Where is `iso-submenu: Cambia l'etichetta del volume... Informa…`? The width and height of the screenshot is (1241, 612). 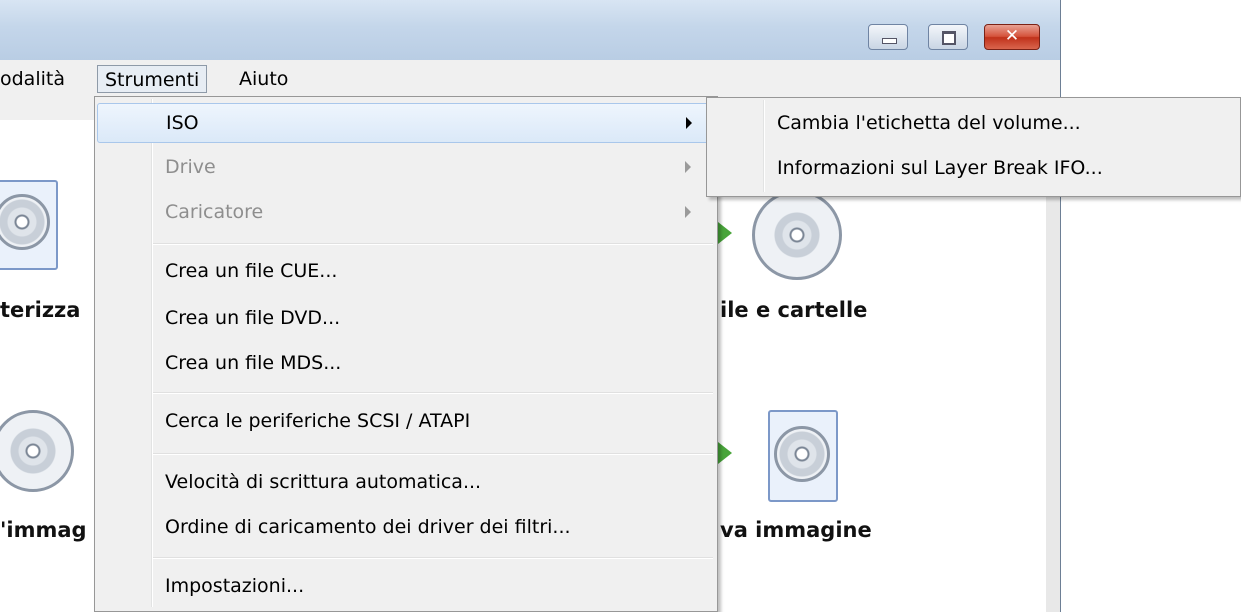
iso-submenu: Cambia l'etichetta del volume... Informa… is located at coordinates (973, 147).